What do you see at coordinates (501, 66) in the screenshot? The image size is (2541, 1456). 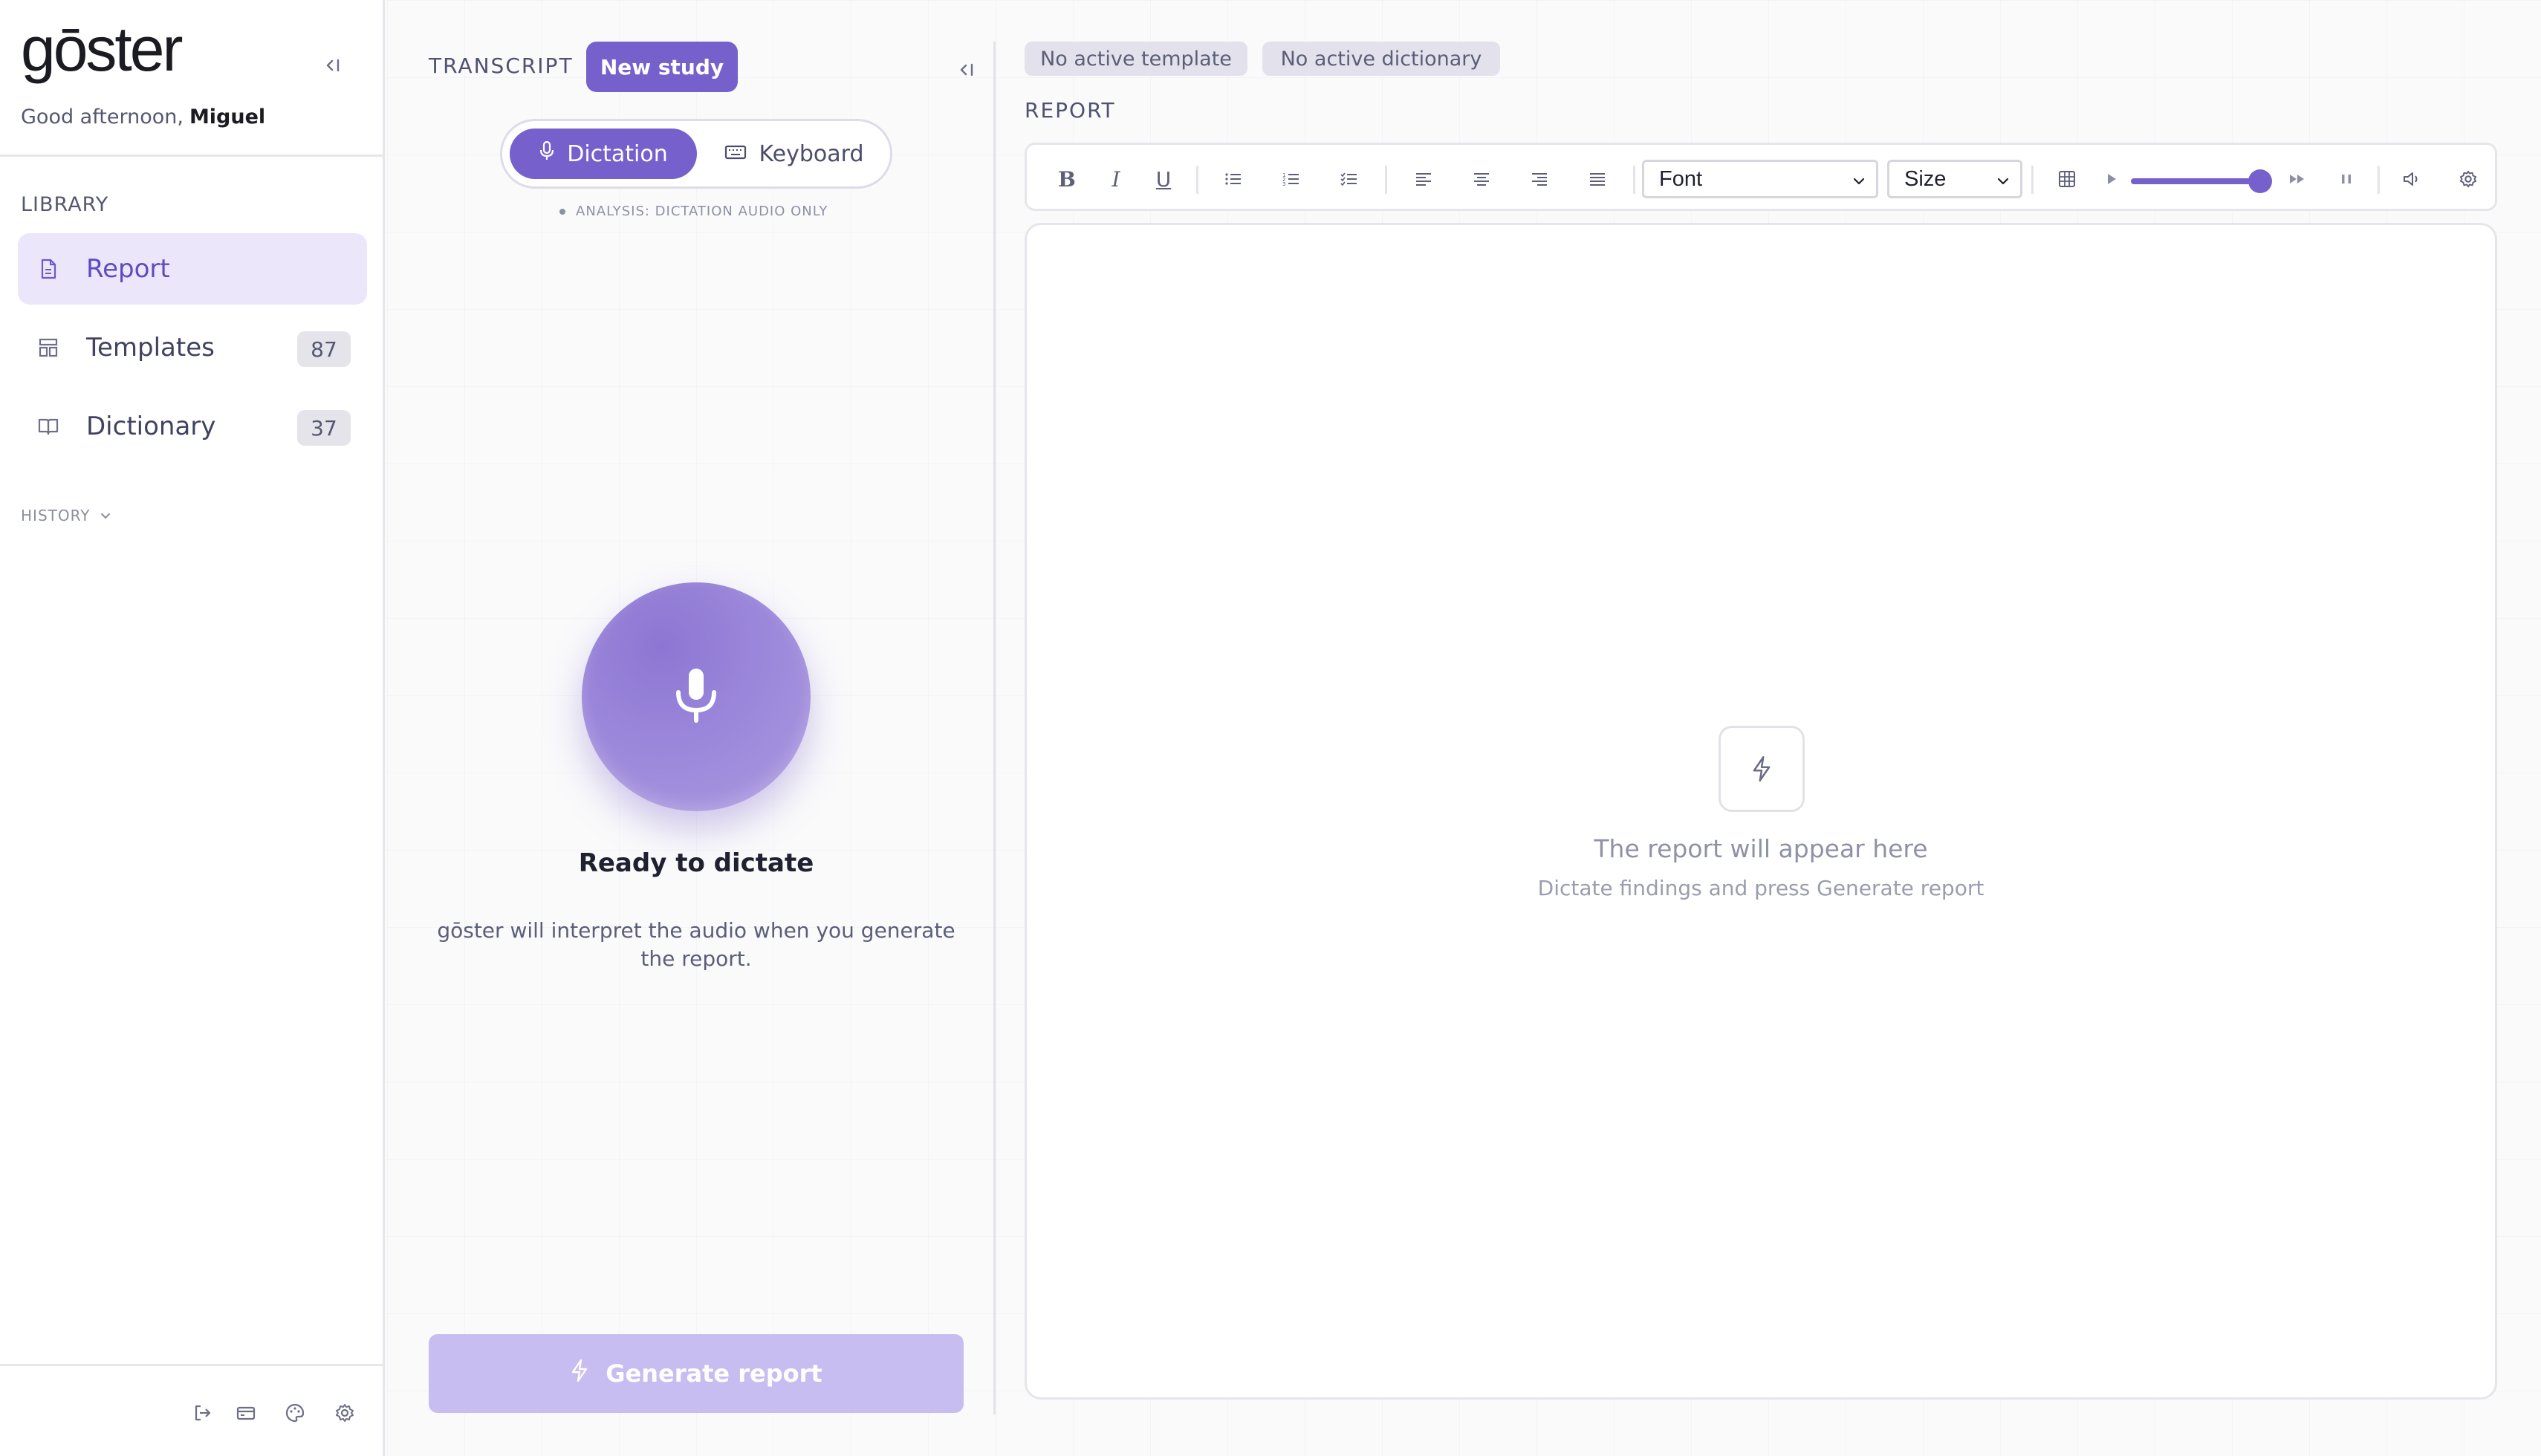 I see `transcript-heading: TRANSCRIPT` at bounding box center [501, 66].